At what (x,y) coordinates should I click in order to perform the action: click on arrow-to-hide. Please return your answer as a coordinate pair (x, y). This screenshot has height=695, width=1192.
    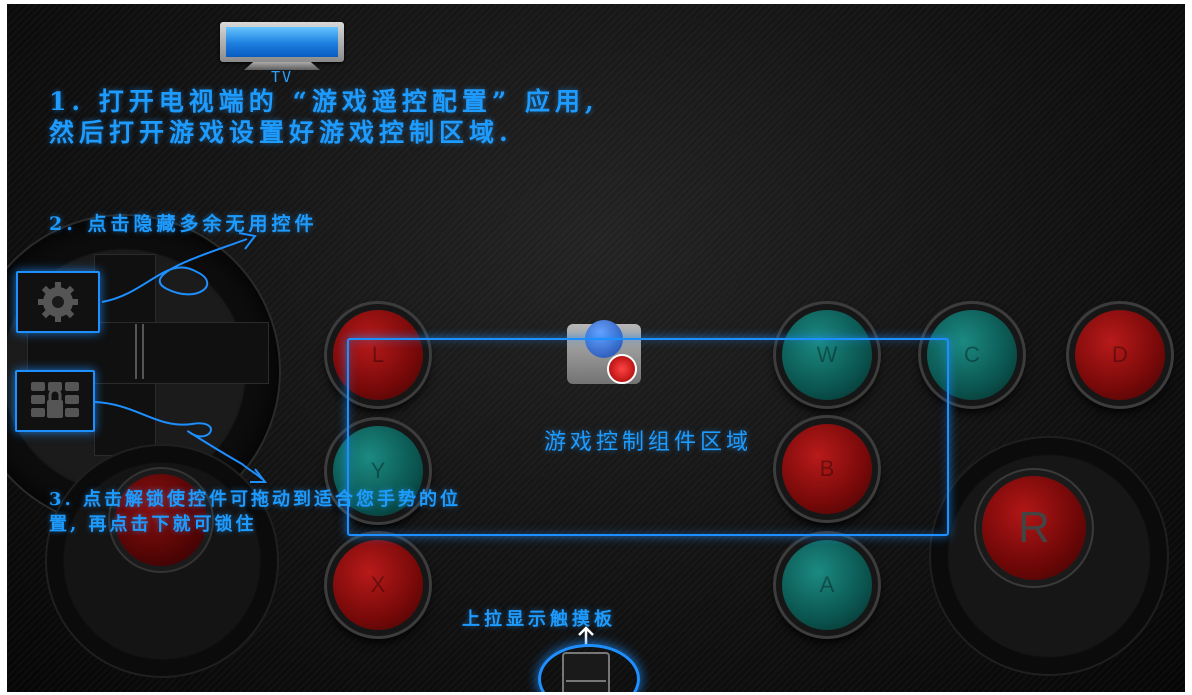
    Looking at the image, I should click on (174, 270).